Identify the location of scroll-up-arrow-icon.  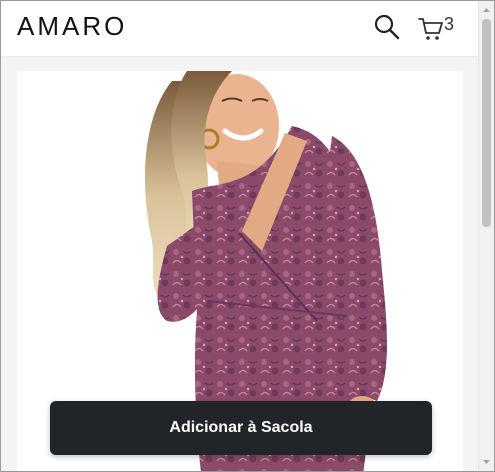
(486, 10).